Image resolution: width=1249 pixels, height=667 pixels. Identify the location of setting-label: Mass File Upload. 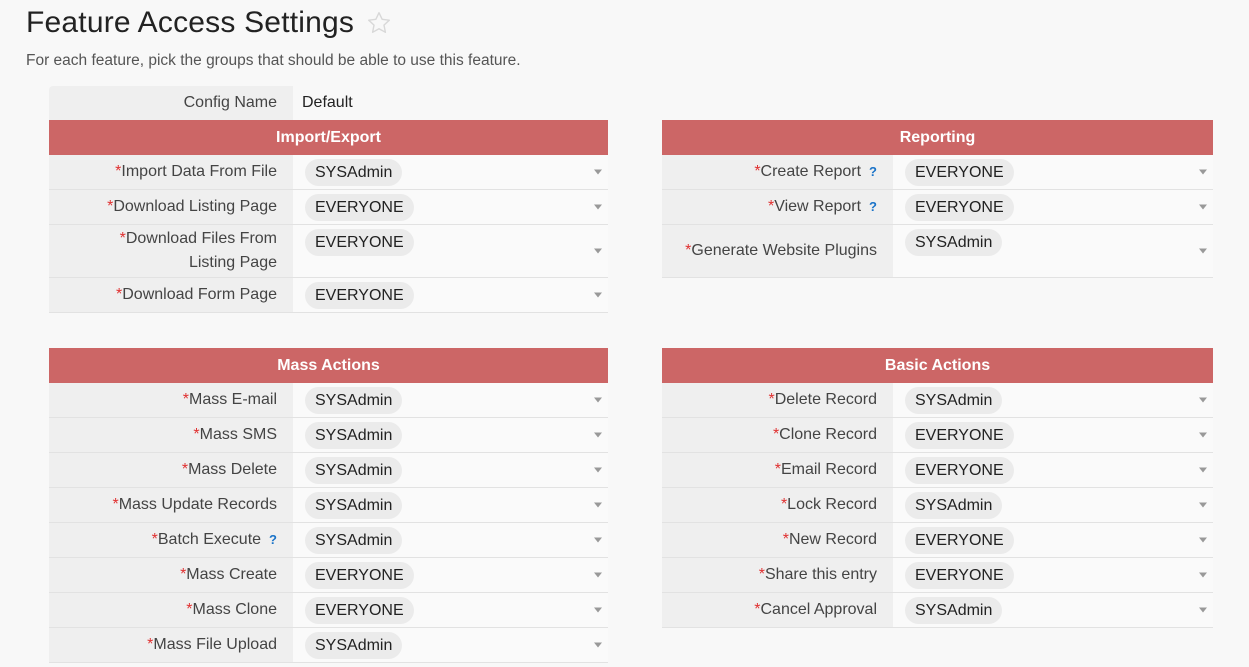
(215, 644).